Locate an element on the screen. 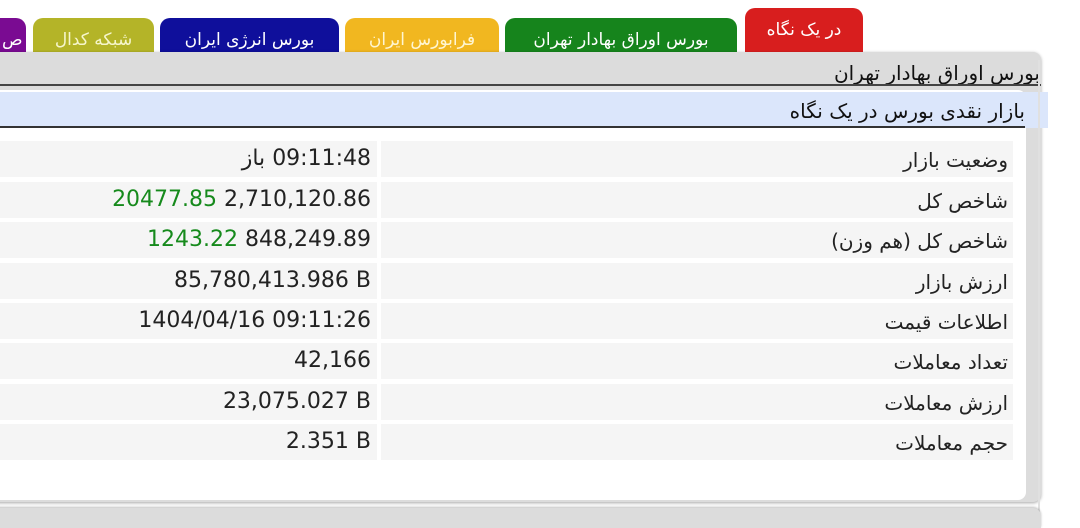 The width and height of the screenshot is (1080, 528). tab-ifb-label: فرابورس ایران is located at coordinates (422, 40).